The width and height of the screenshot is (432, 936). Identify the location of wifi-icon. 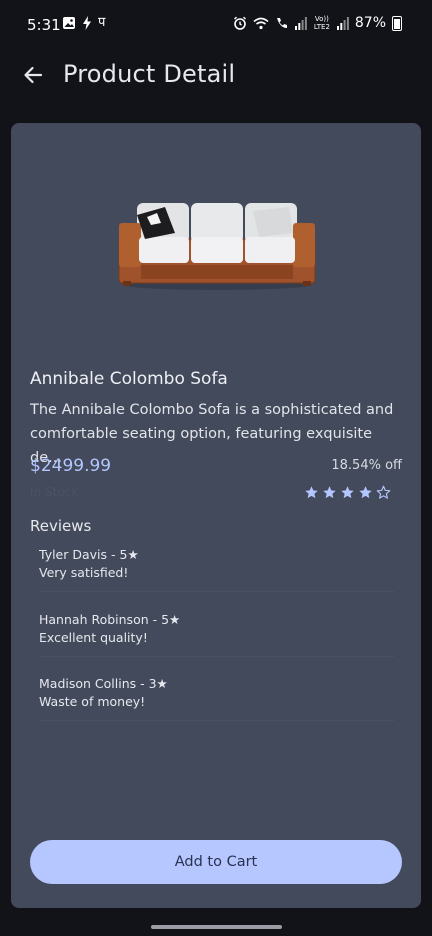
(261, 23).